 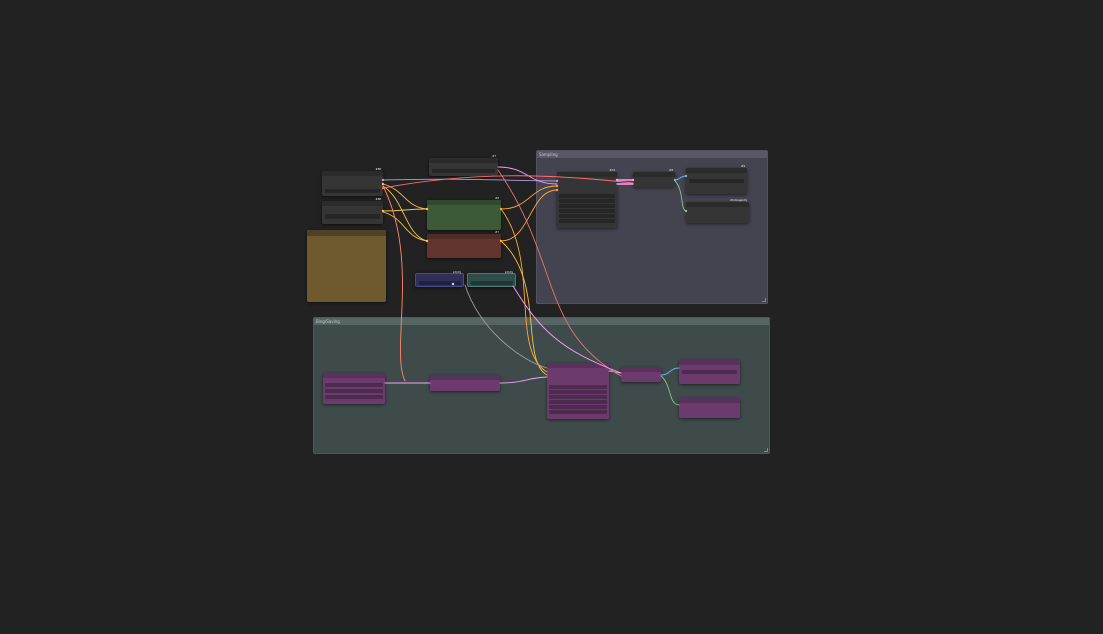 What do you see at coordinates (587, 211) in the screenshot?
I see `ksampler-sampler-widget` at bounding box center [587, 211].